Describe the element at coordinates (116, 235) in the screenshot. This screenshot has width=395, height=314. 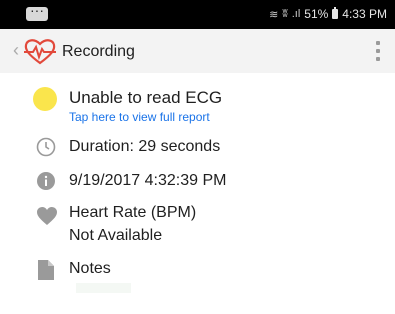
I see `heart-rate-value: Not Available` at that location.